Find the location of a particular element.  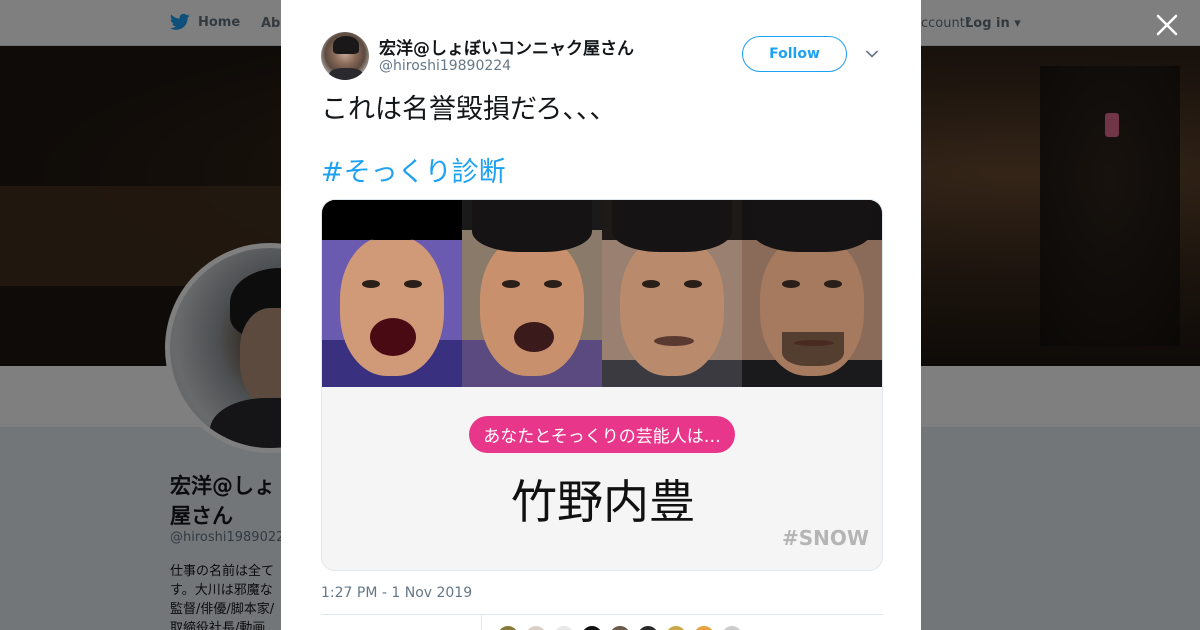

avatar-body is located at coordinates (346, 74).